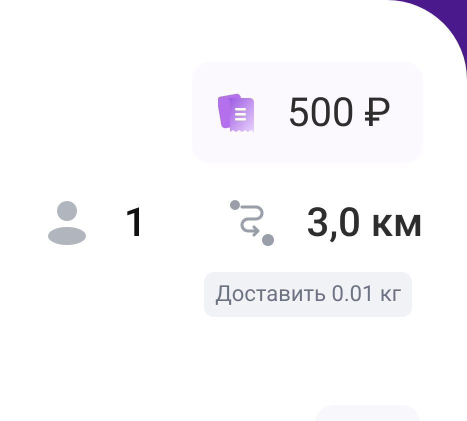  I want to click on distance-value: 3,0 км, so click(364, 222).